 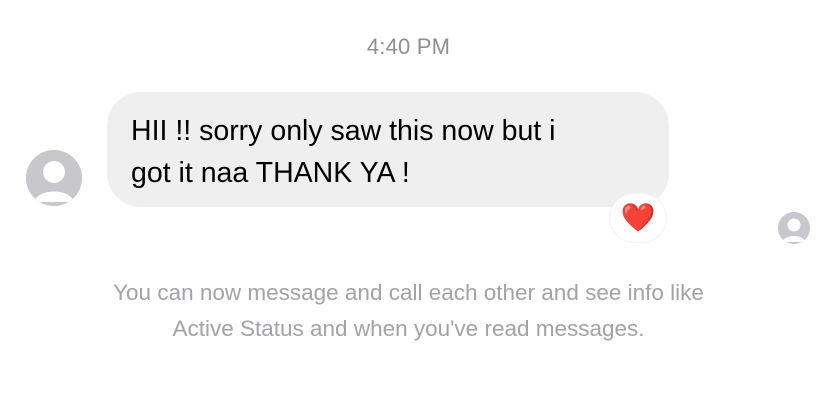 I want to click on message-reaction: ❤️, so click(x=638, y=218).